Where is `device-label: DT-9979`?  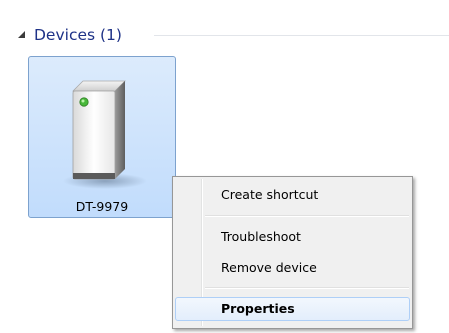
device-label: DT-9979 is located at coordinates (102, 206).